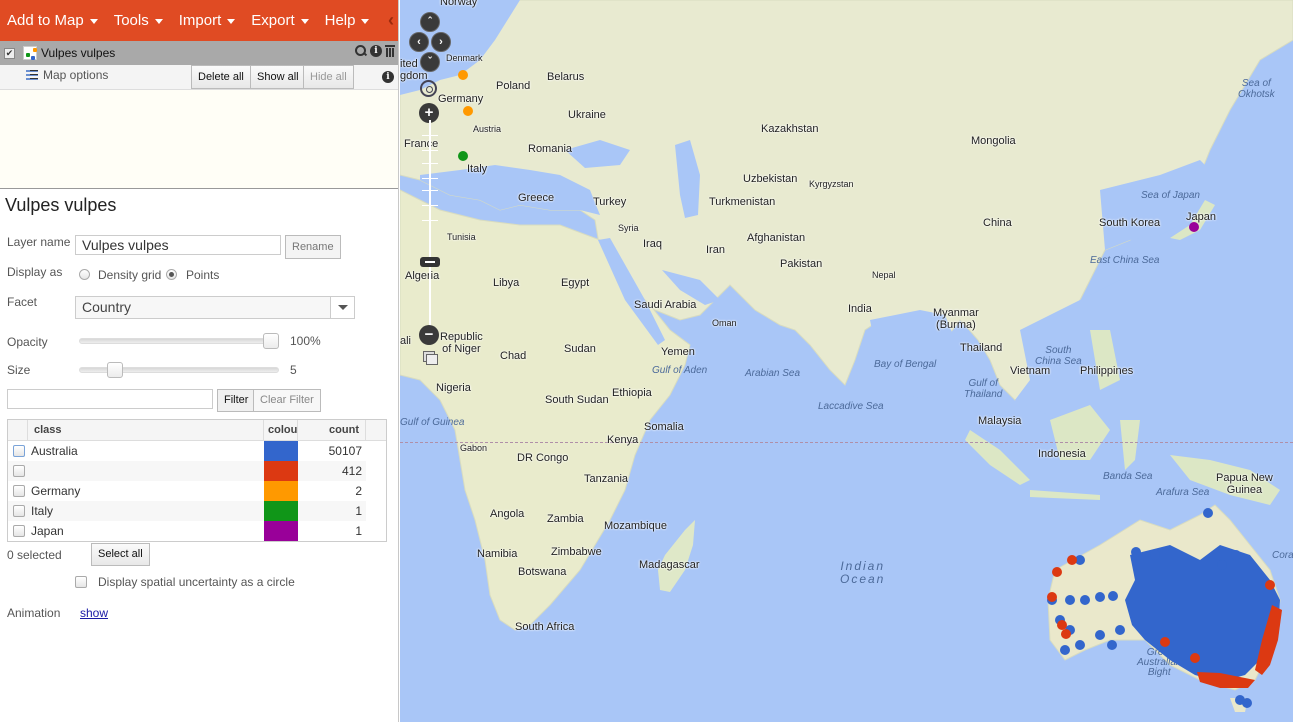 The height and width of the screenshot is (722, 1293). Describe the element at coordinates (430, 262) in the screenshot. I see `zoom-slider-handle` at that location.